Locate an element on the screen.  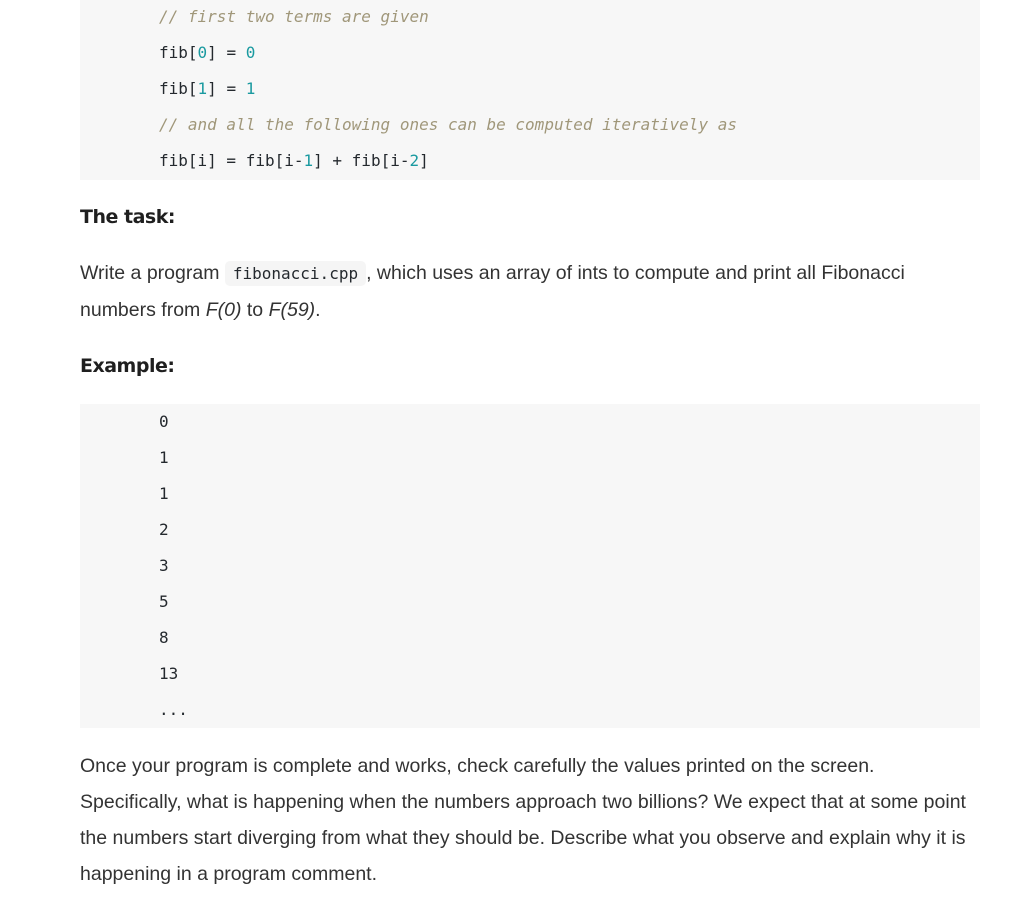
output-line: 2 is located at coordinates (164, 529).